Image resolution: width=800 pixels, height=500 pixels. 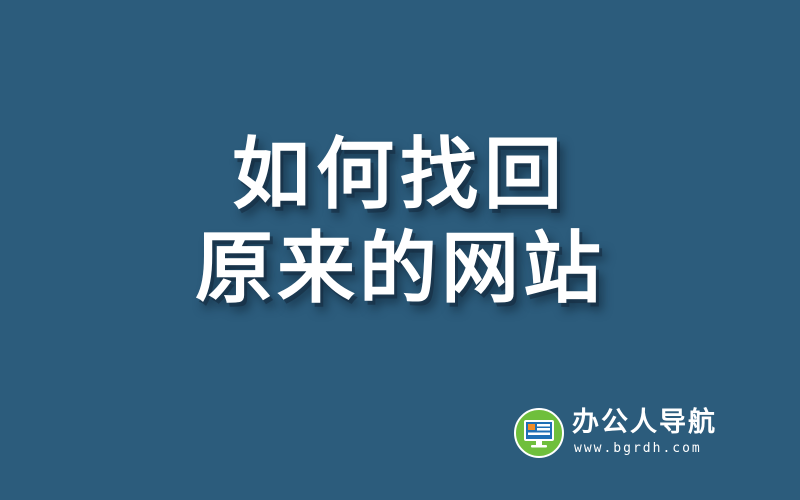 I want to click on brand-watermark: 办公人导航 www.bgrdh.com, so click(x=649, y=434).